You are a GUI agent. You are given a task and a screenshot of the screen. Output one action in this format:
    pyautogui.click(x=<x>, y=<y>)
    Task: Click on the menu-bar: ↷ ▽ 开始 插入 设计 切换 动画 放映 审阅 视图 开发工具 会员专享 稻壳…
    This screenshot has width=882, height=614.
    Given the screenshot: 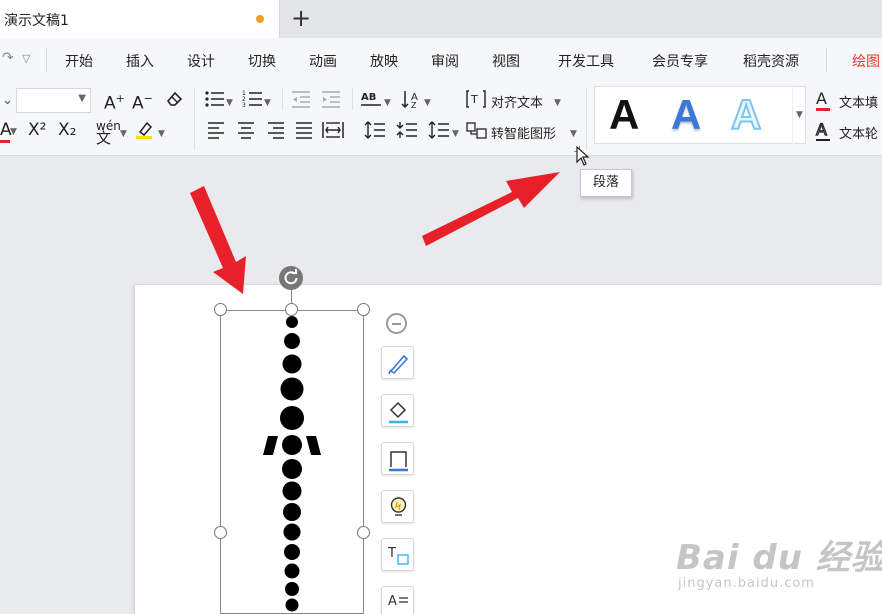 What is the action you would take?
    pyautogui.click(x=441, y=60)
    